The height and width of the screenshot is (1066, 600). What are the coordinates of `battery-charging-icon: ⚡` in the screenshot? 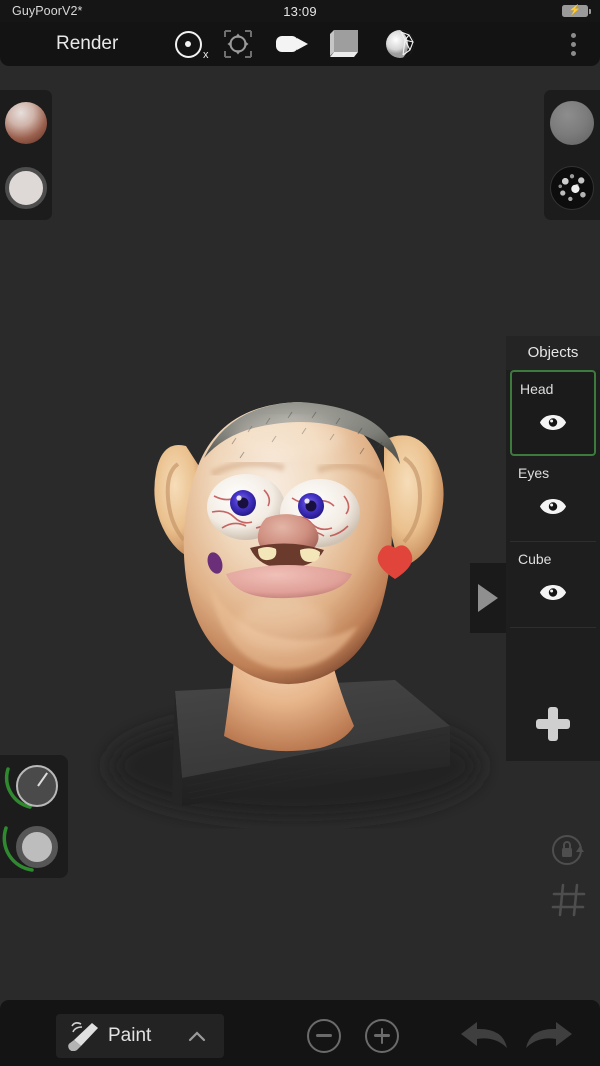 It's located at (576, 11).